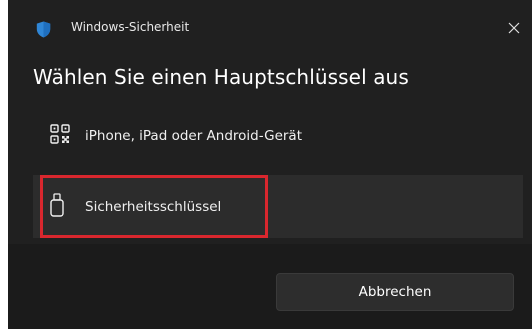 The height and width of the screenshot is (329, 532). What do you see at coordinates (221, 77) in the screenshot?
I see `dialog-heading: Wählen Sie einen Hauptschlüssel aus` at bounding box center [221, 77].